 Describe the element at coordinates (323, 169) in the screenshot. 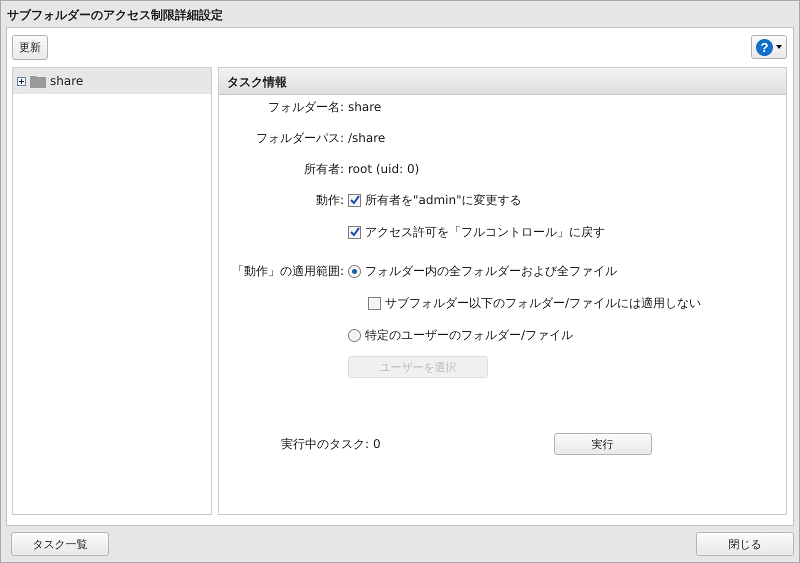

I see `field-label: 所有者:` at that location.